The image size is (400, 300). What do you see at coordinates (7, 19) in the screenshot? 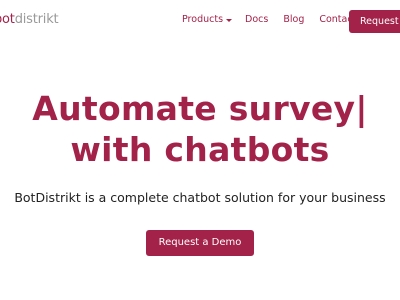
I see `logo-prefix: bot` at bounding box center [7, 19].